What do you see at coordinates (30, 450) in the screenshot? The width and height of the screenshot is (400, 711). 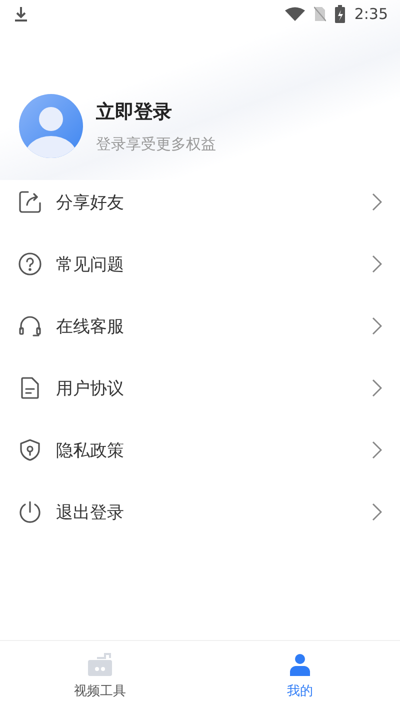 I see `shield-icon` at bounding box center [30, 450].